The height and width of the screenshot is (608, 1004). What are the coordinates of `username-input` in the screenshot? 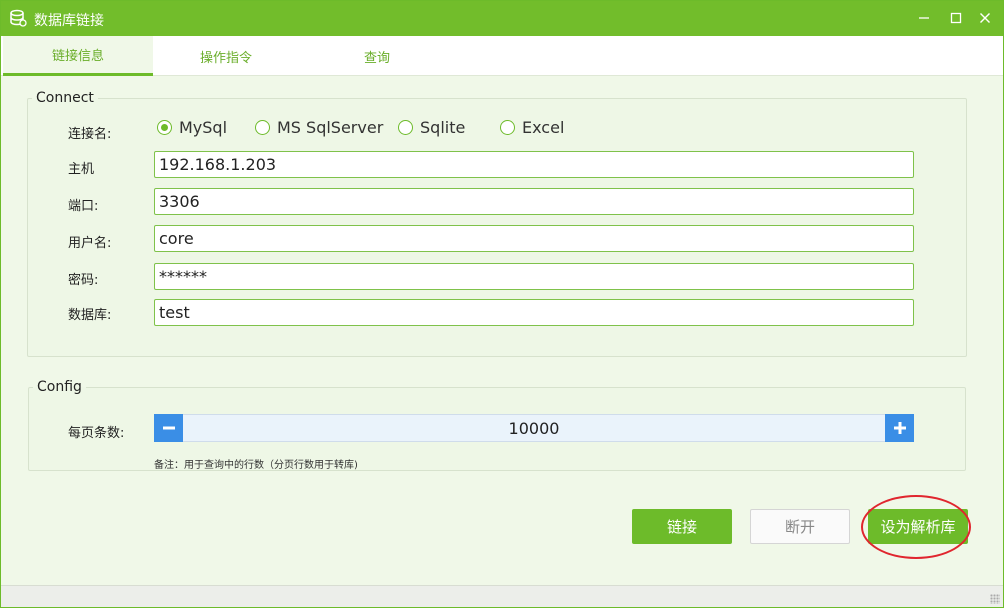 It's located at (534, 238).